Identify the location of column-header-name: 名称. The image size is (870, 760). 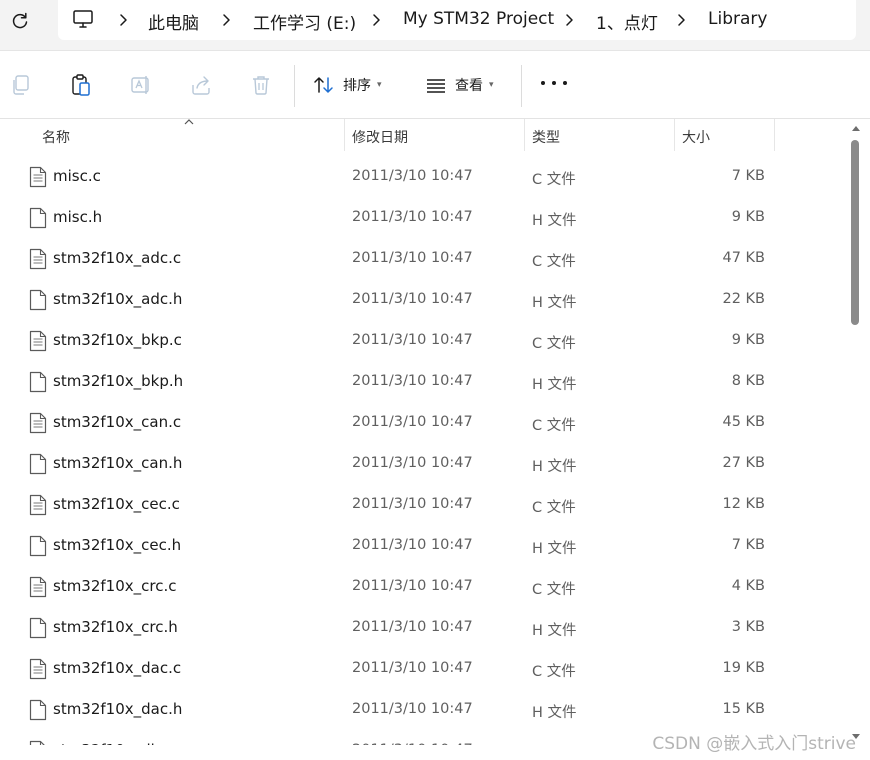
(56, 137).